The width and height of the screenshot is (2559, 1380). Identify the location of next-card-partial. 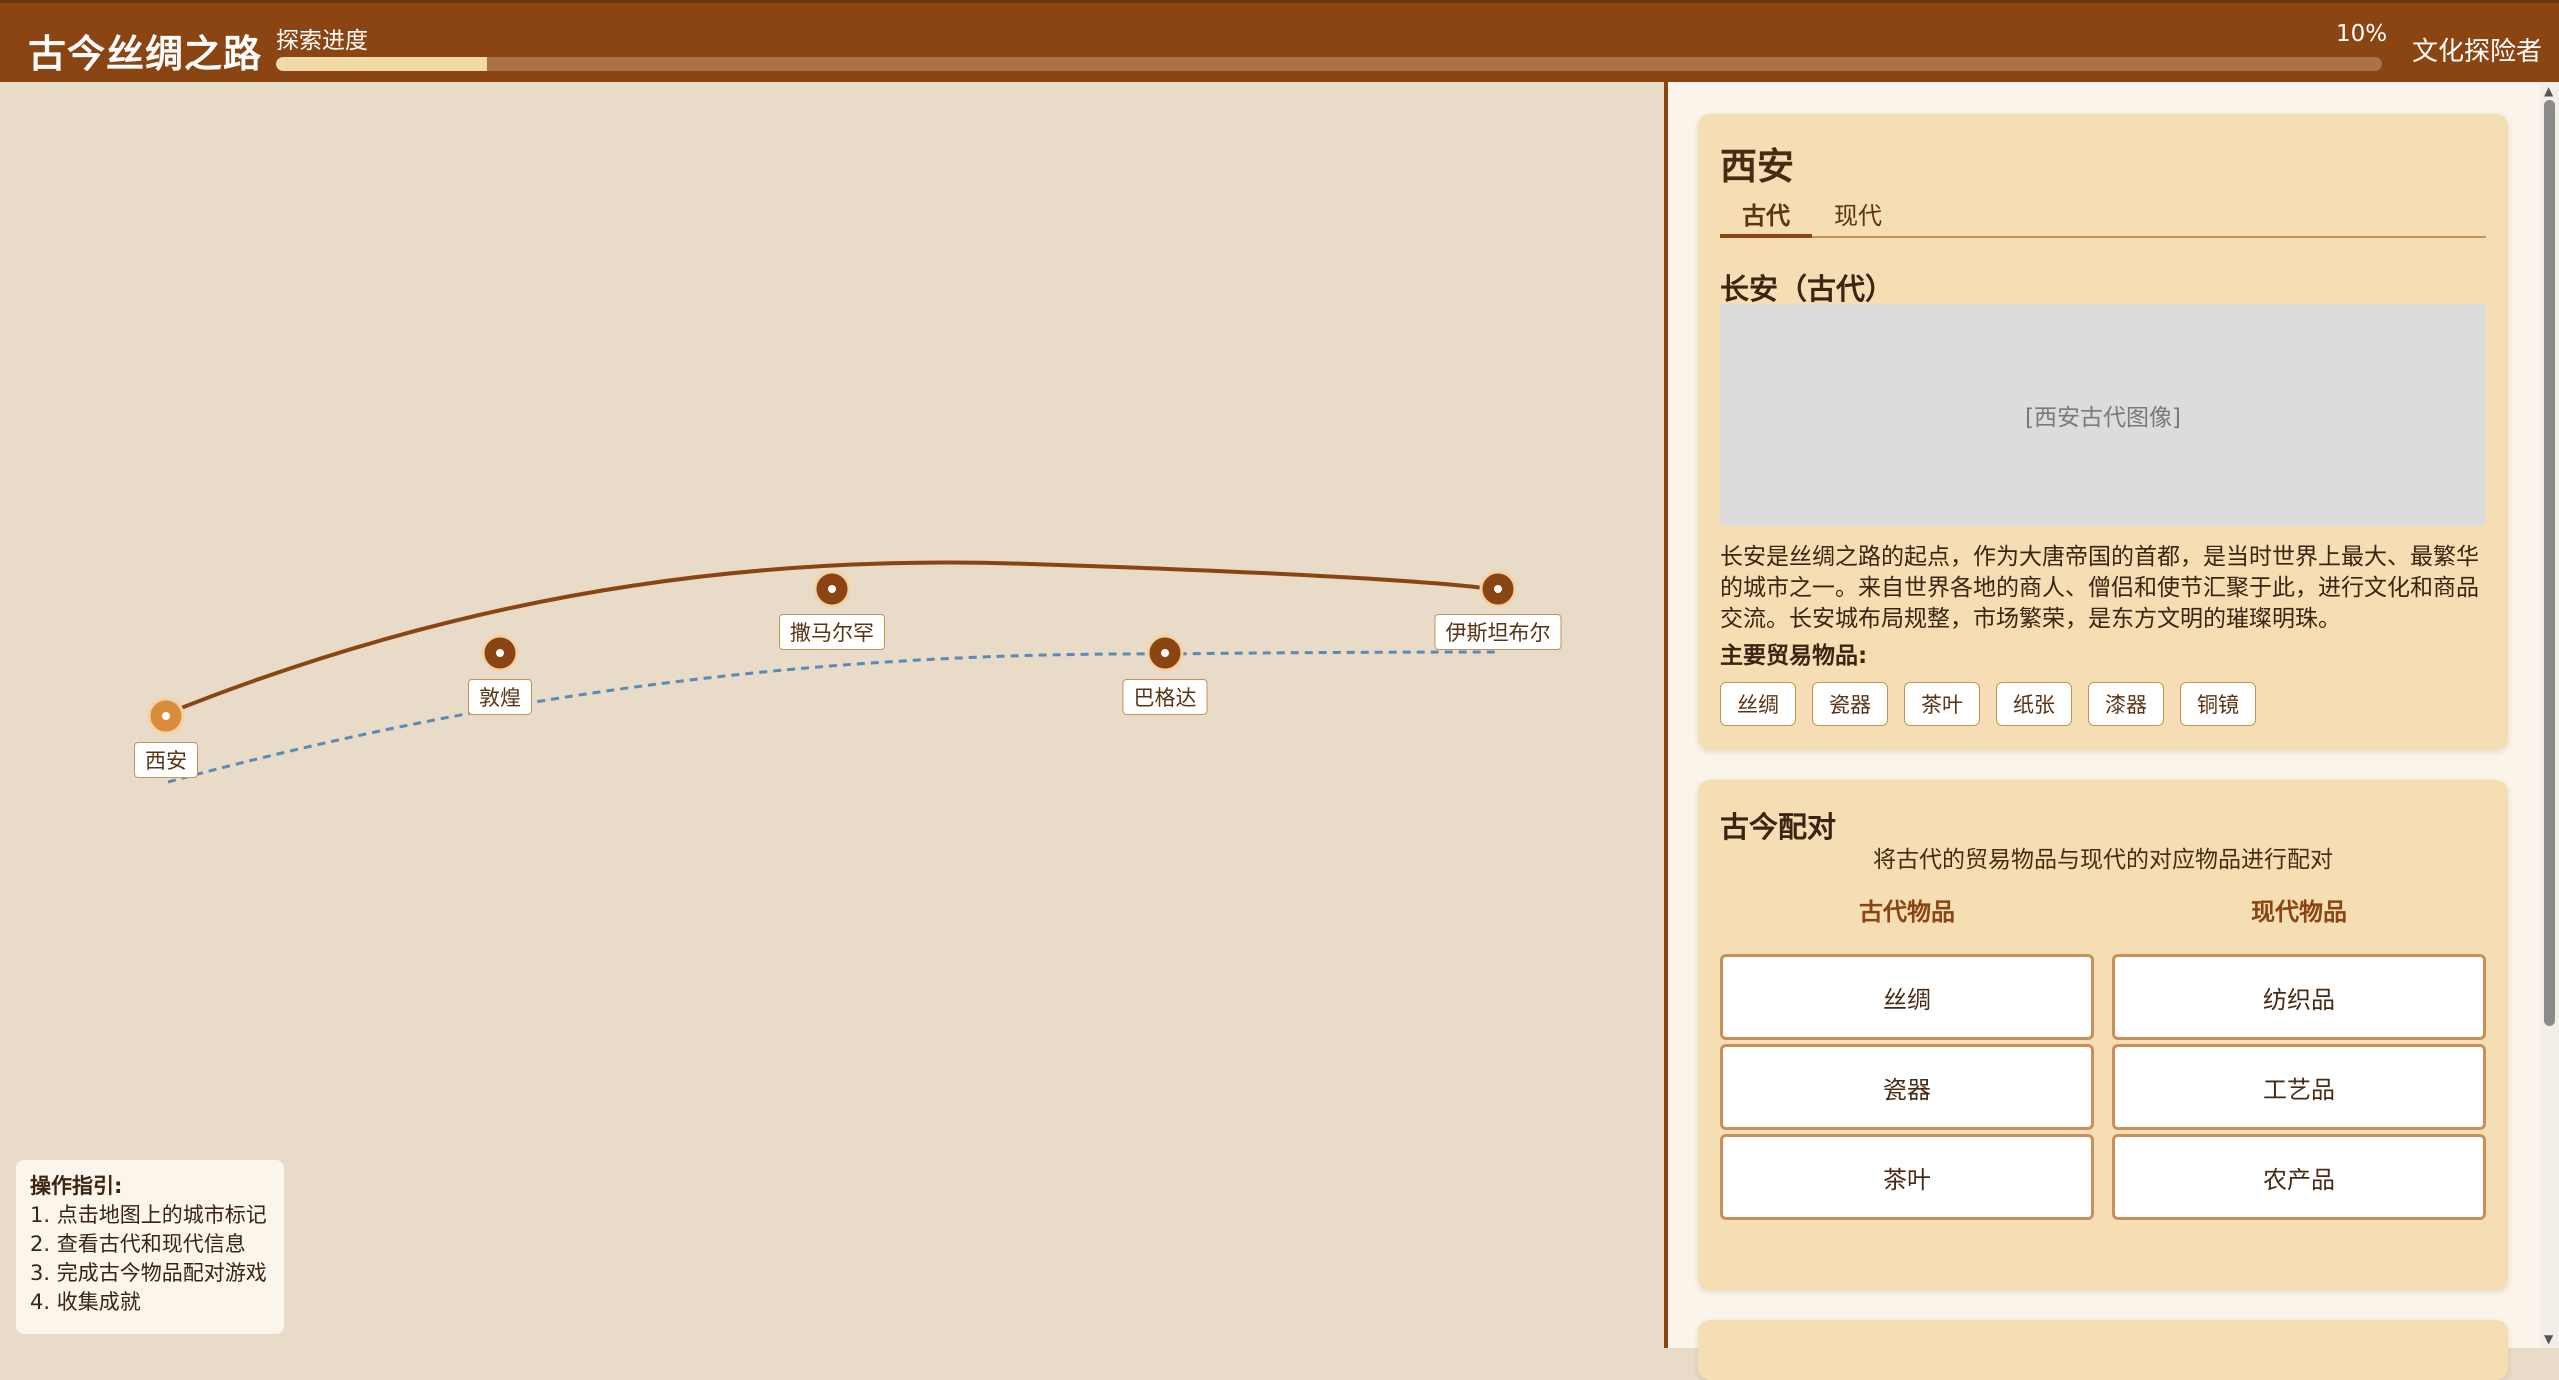
(2103, 1350).